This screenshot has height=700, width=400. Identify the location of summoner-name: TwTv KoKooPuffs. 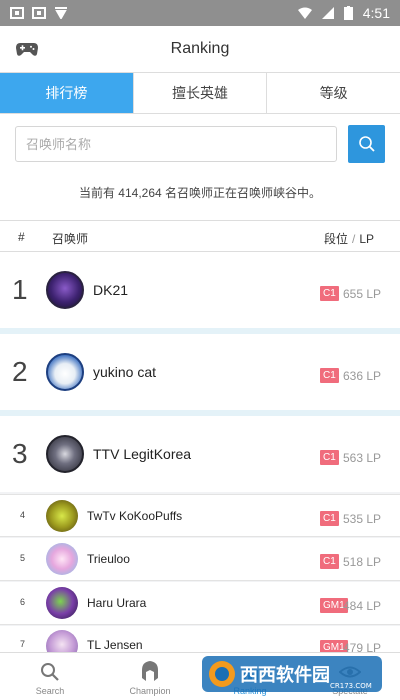
(135, 516).